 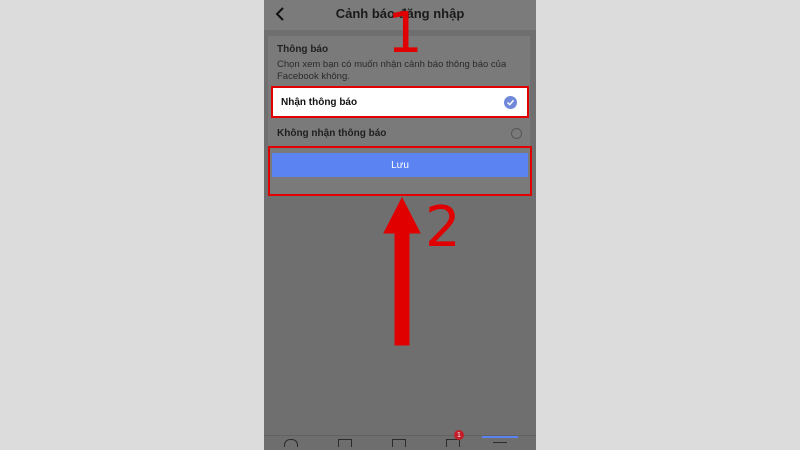 What do you see at coordinates (402, 271) in the screenshot?
I see `annotation-arrow` at bounding box center [402, 271].